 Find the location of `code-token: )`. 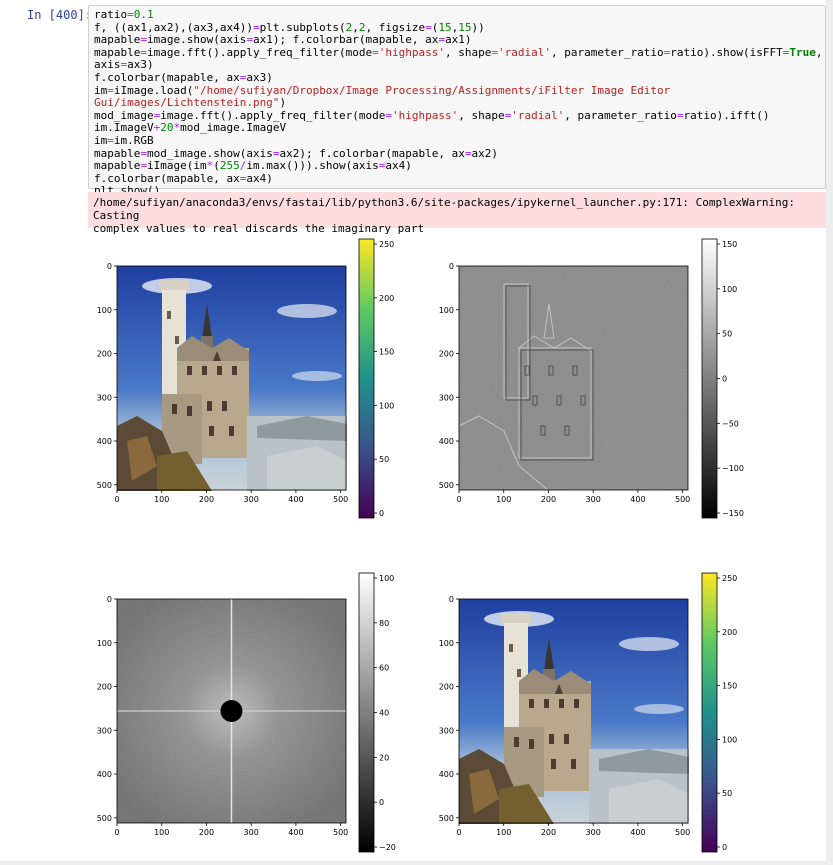

code-token: ) is located at coordinates (283, 103).